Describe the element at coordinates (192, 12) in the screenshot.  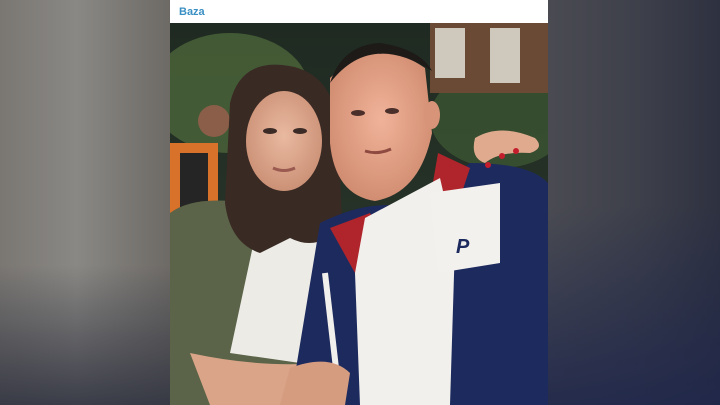
I see `channel-name: Baza` at that location.